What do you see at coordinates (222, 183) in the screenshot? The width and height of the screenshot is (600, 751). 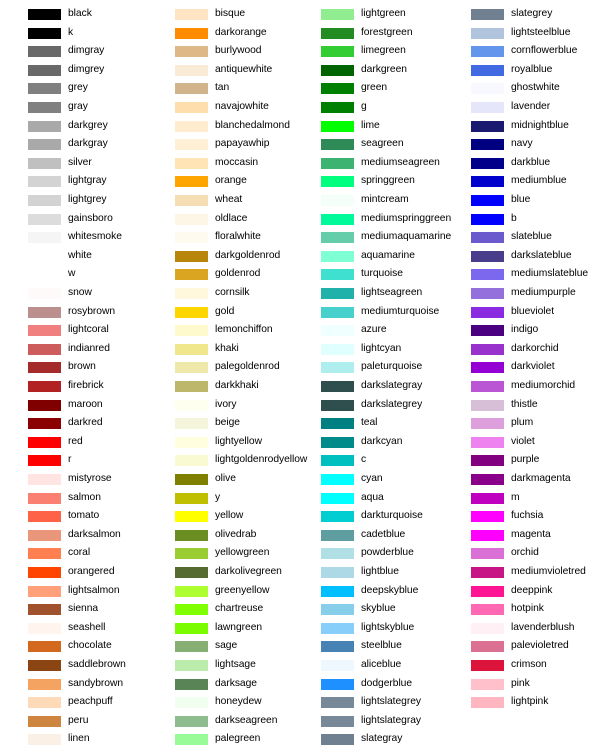 I see `color-row: orange` at bounding box center [222, 183].